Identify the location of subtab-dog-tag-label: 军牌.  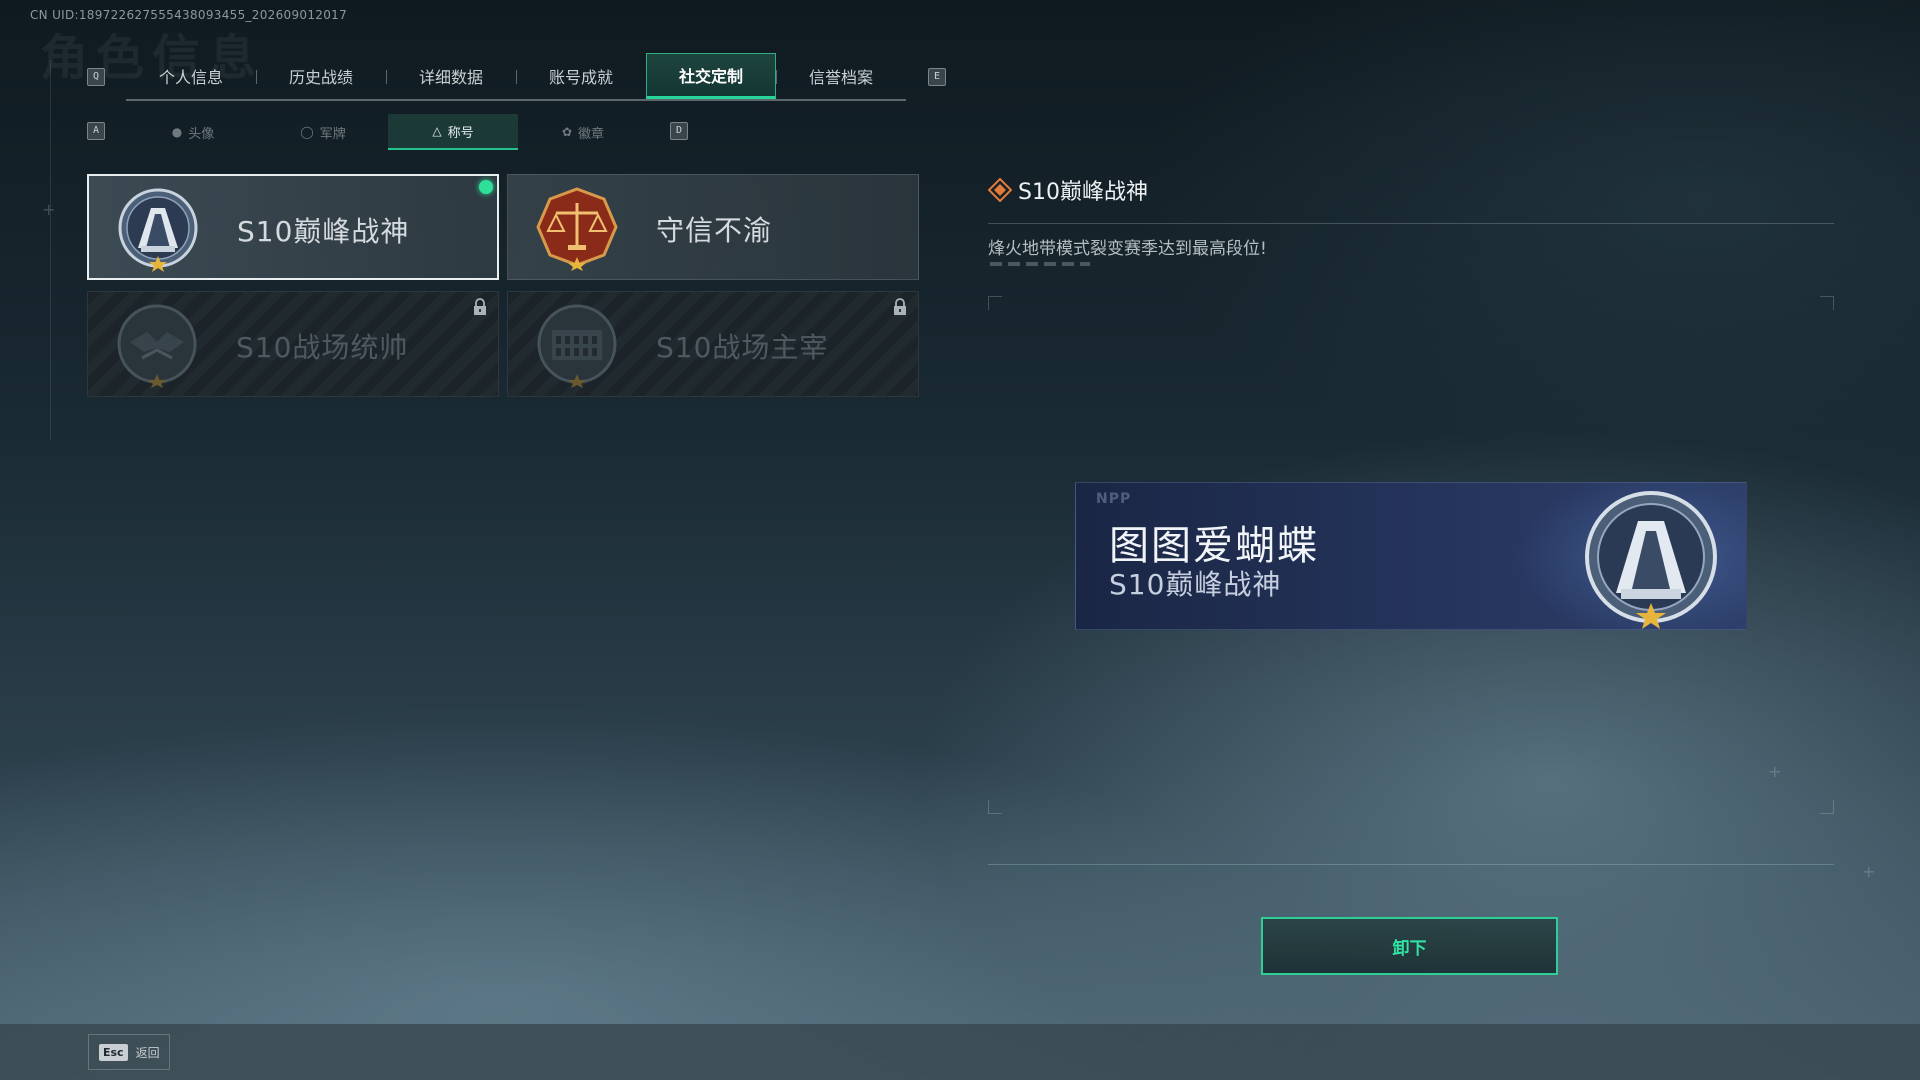
(332, 134).